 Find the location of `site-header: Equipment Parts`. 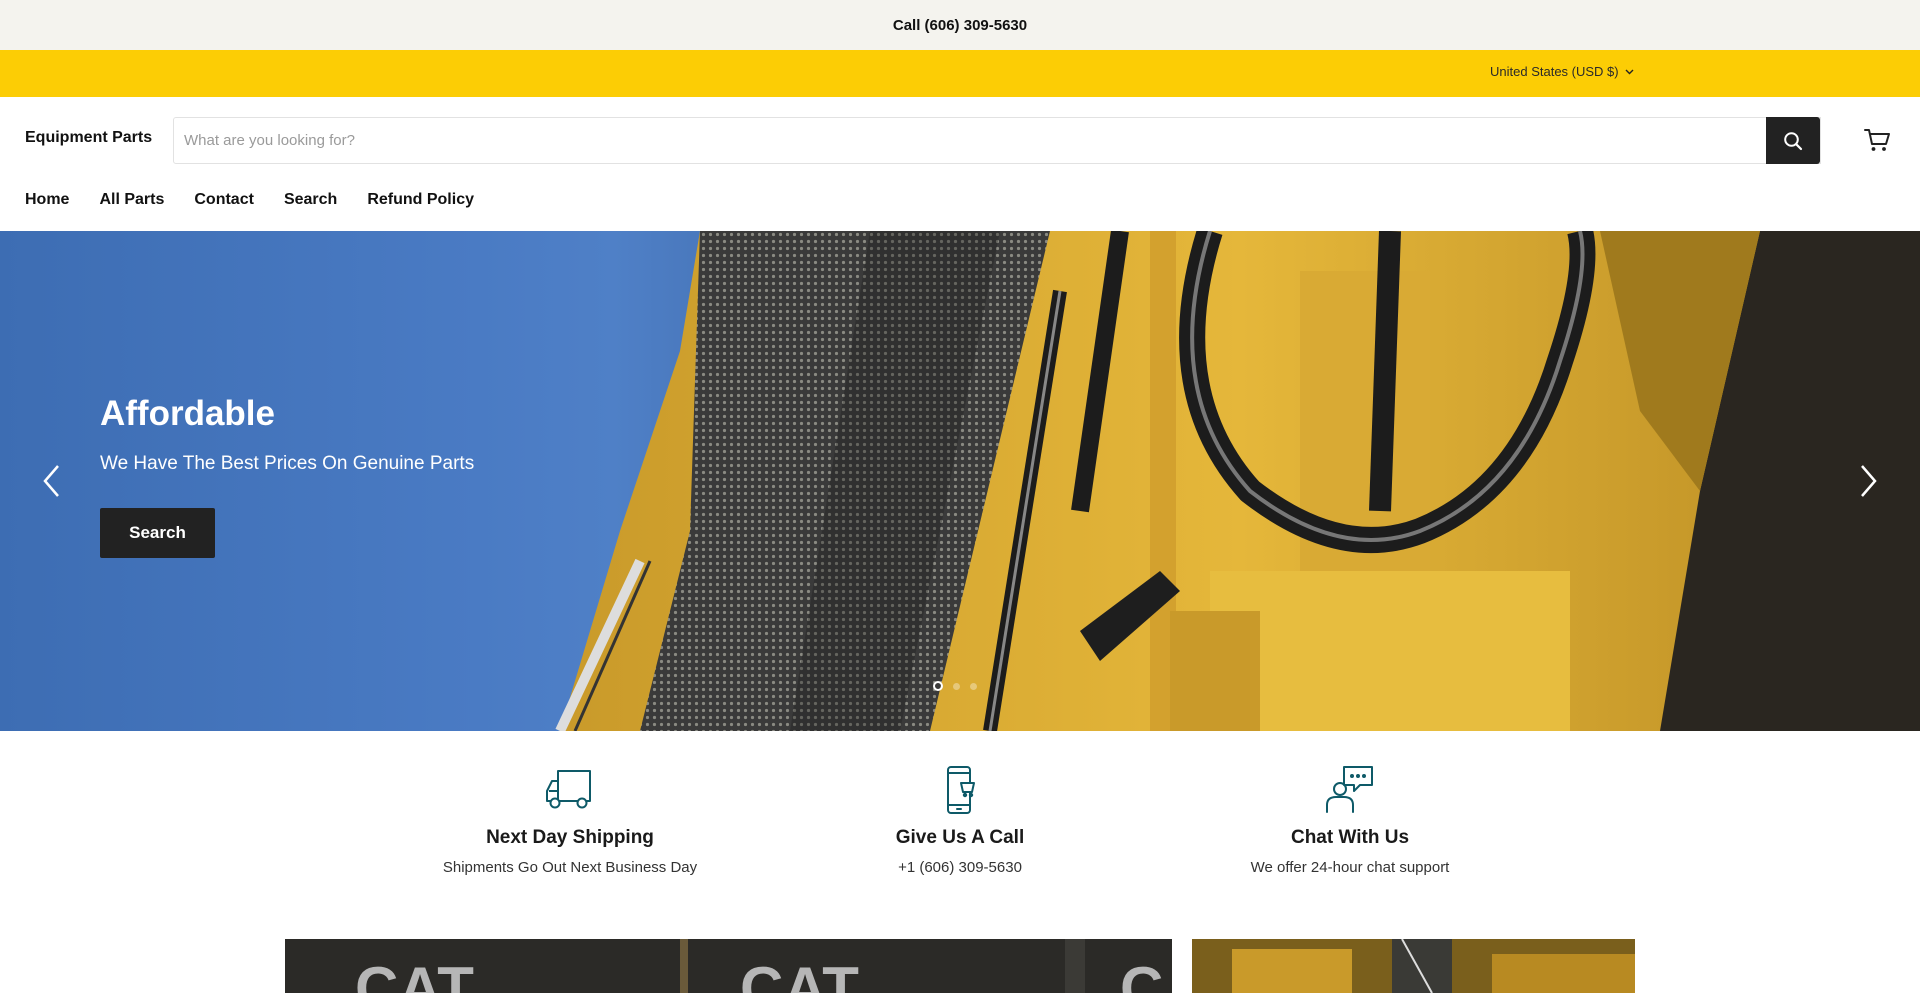

site-header: Equipment Parts is located at coordinates (960, 142).